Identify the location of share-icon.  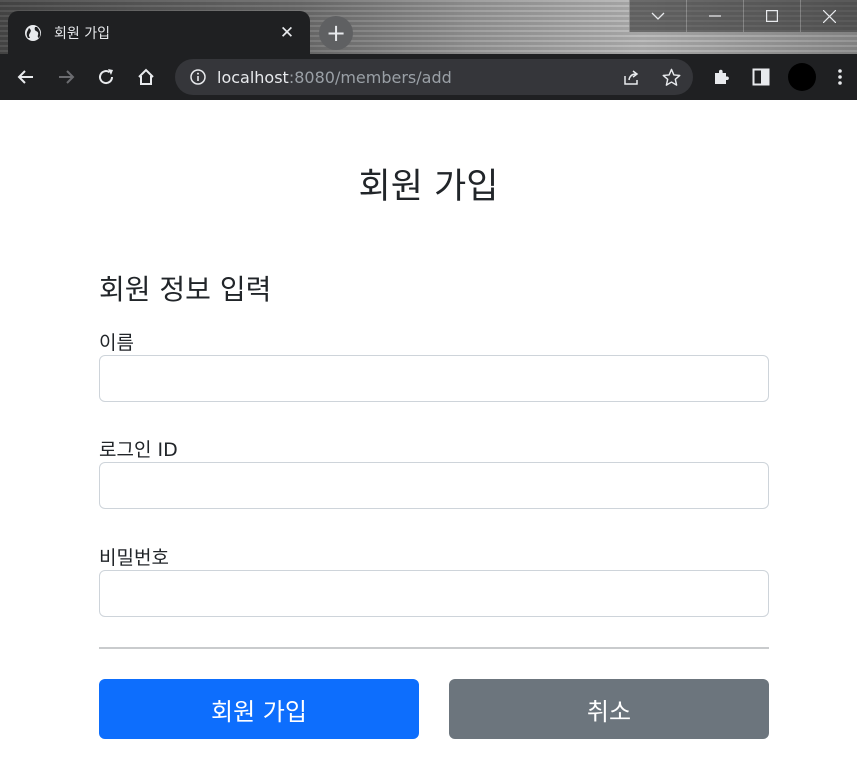
(631, 77).